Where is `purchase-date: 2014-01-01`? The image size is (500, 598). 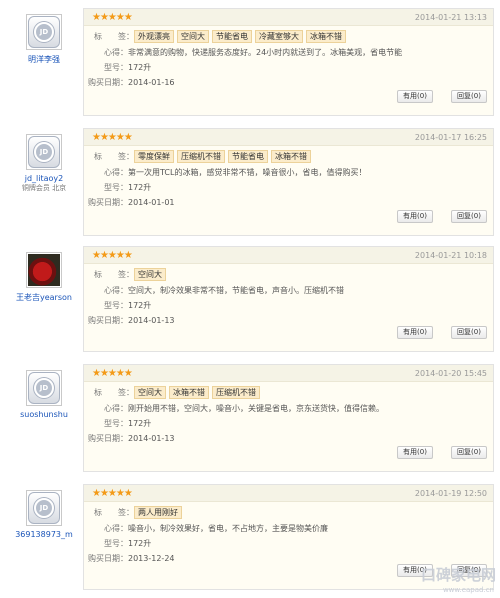 purchase-date: 2014-01-01 is located at coordinates (151, 202).